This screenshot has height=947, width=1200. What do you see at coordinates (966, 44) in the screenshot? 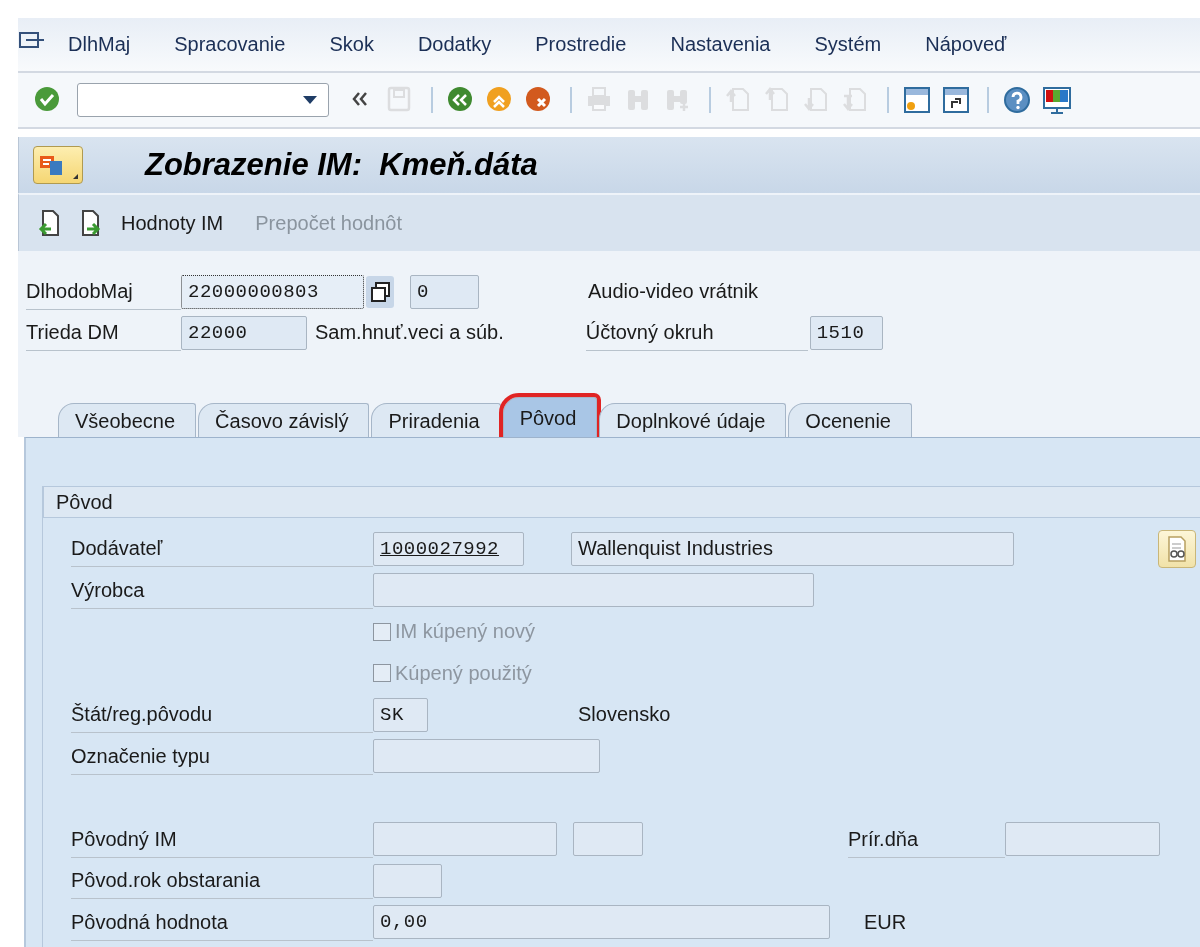
I see `menu-item: Nápoveď` at bounding box center [966, 44].